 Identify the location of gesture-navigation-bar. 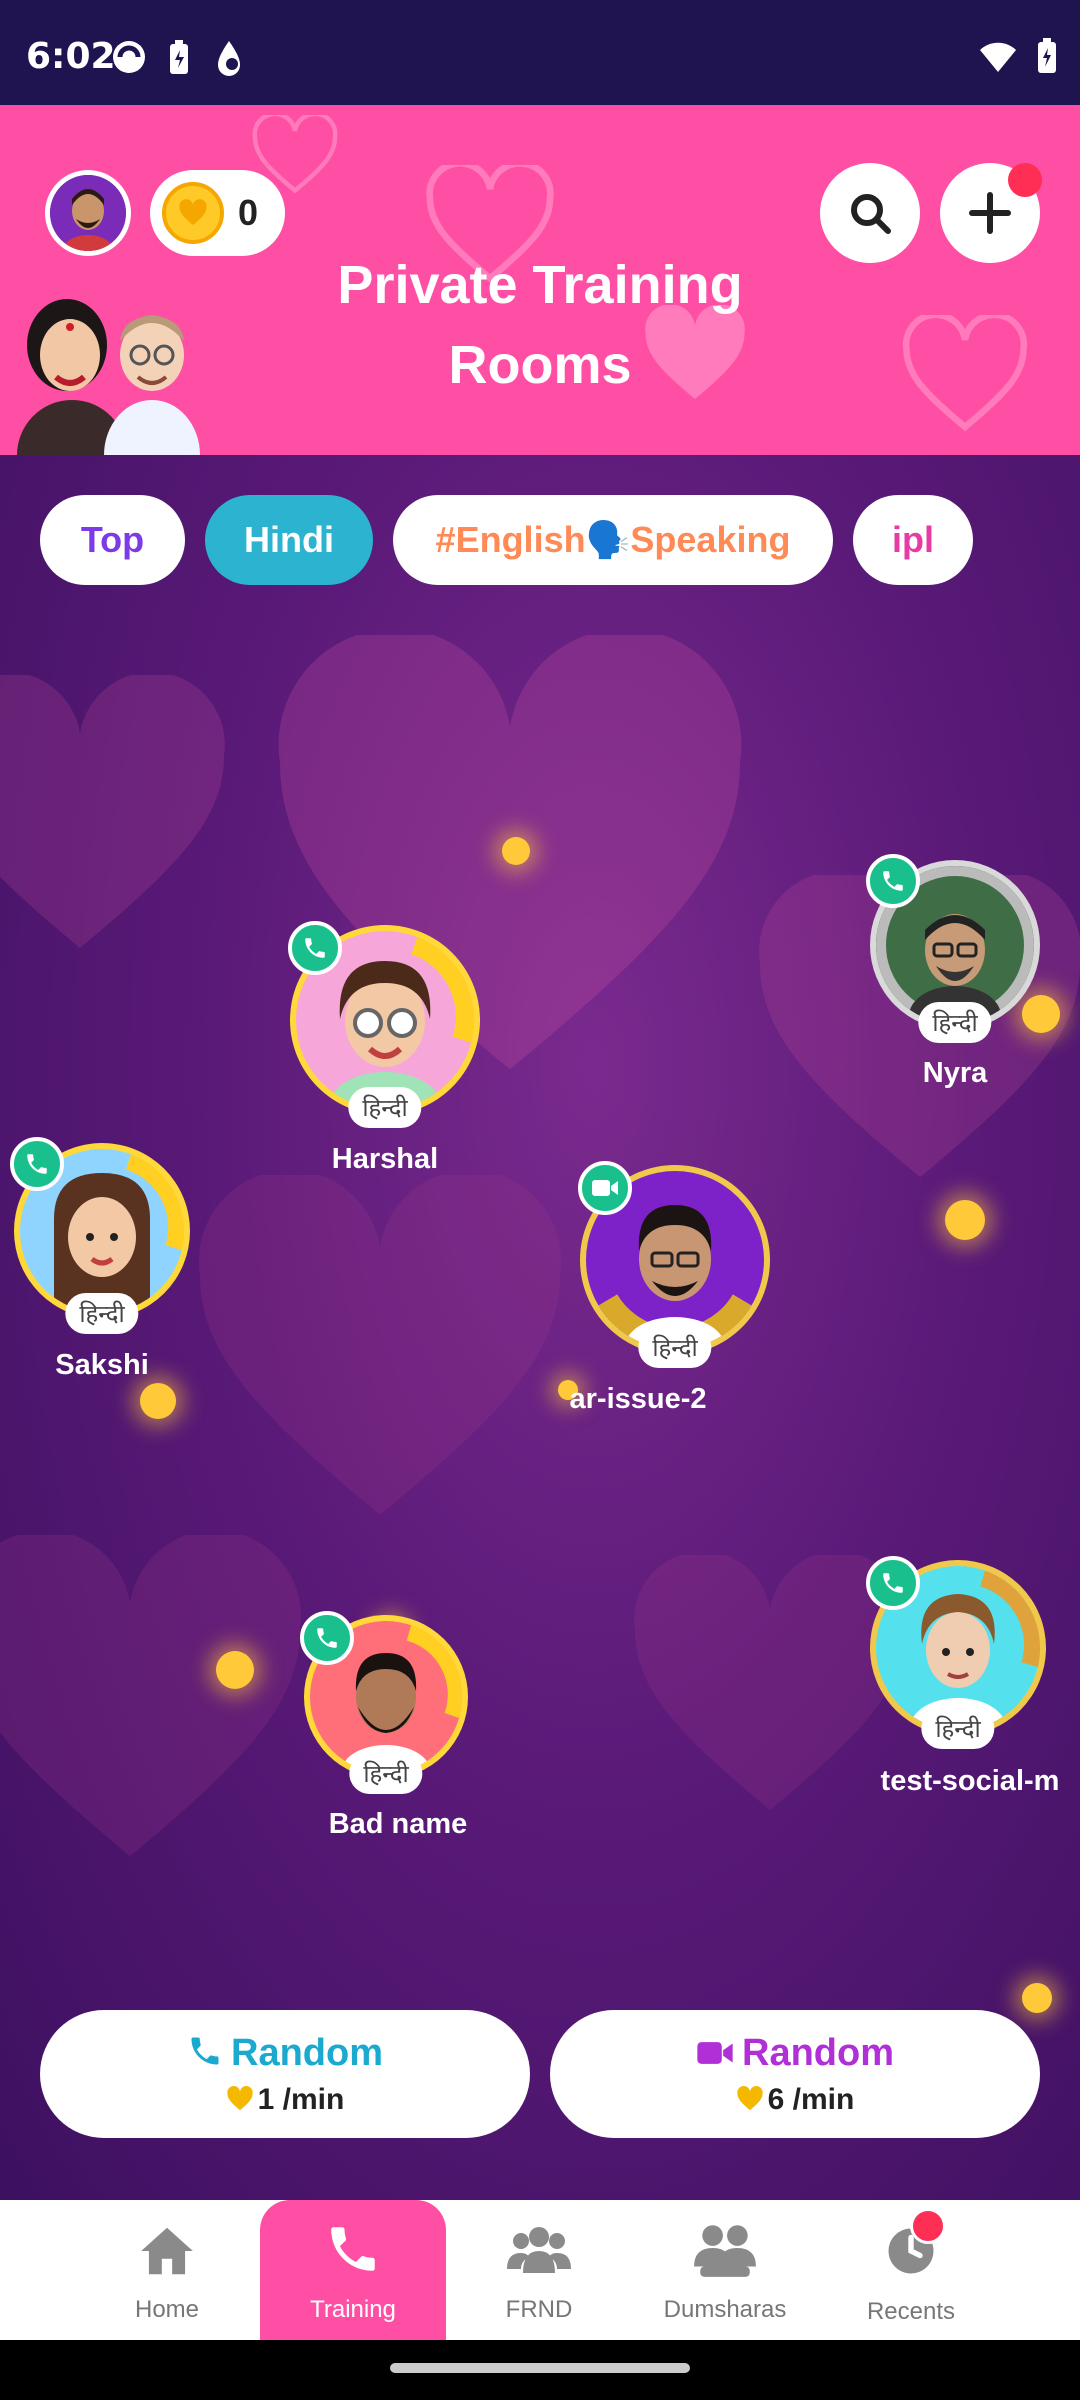
(540, 2370).